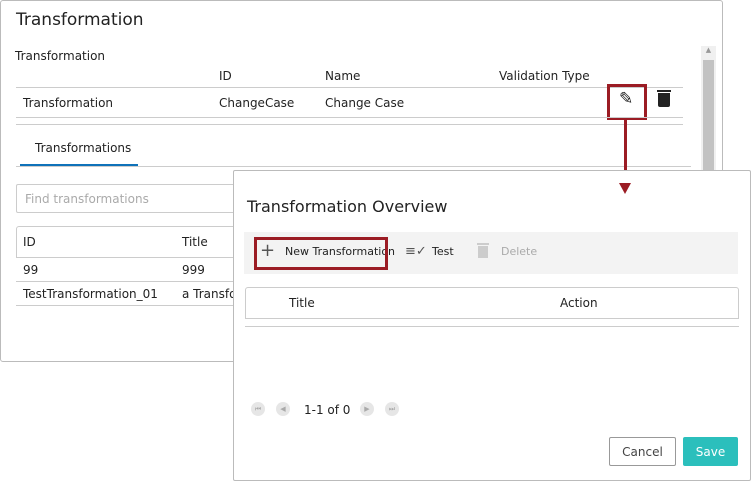 The image size is (752, 482). Describe the element at coordinates (483, 251) in the screenshot. I see `delete-icon` at that location.